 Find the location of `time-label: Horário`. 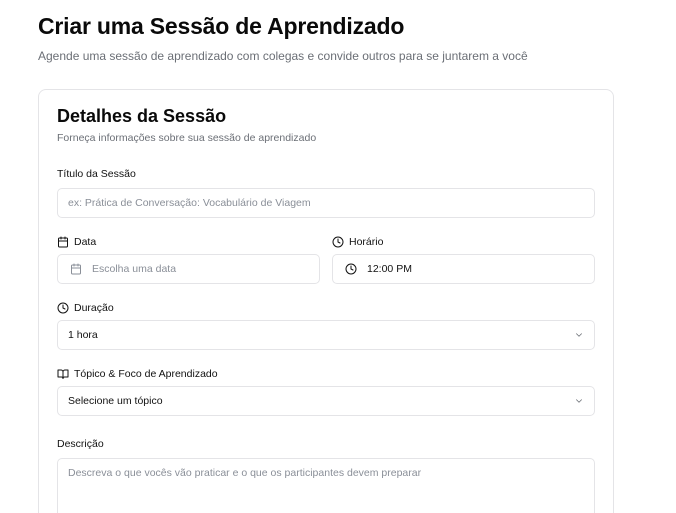

time-label: Horário is located at coordinates (357, 242).